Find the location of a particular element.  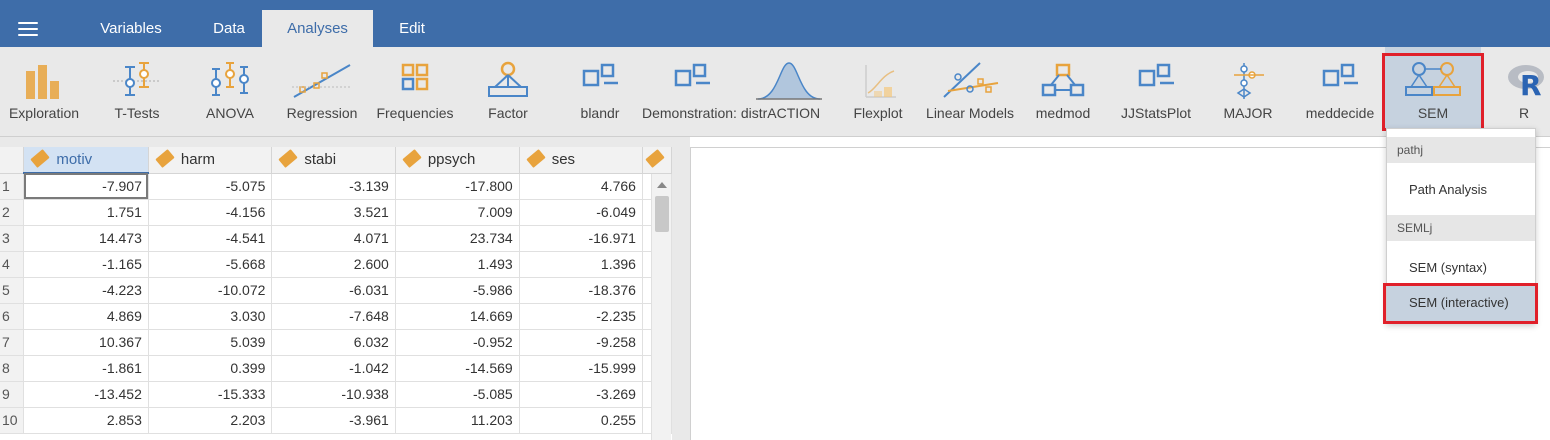

cell: -0.952 is located at coordinates (457, 342).